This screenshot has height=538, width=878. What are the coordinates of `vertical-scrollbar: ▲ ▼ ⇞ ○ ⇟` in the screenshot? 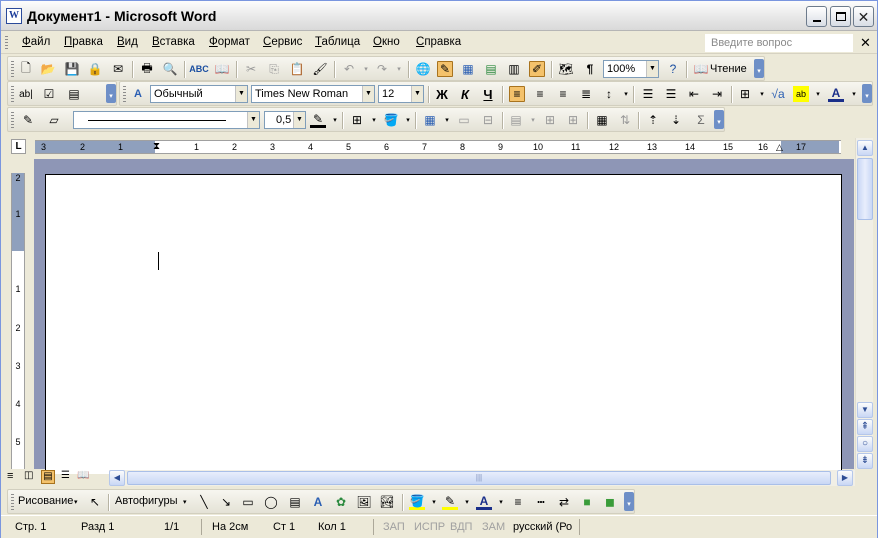 It's located at (864, 303).